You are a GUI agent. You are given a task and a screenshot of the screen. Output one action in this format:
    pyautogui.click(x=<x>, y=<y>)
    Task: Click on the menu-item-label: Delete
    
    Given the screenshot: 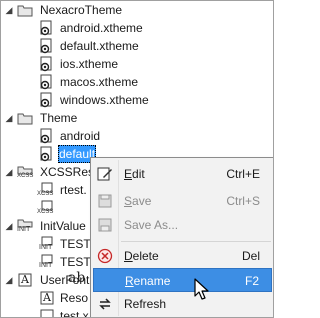 What is the action you would take?
    pyautogui.click(x=141, y=256)
    